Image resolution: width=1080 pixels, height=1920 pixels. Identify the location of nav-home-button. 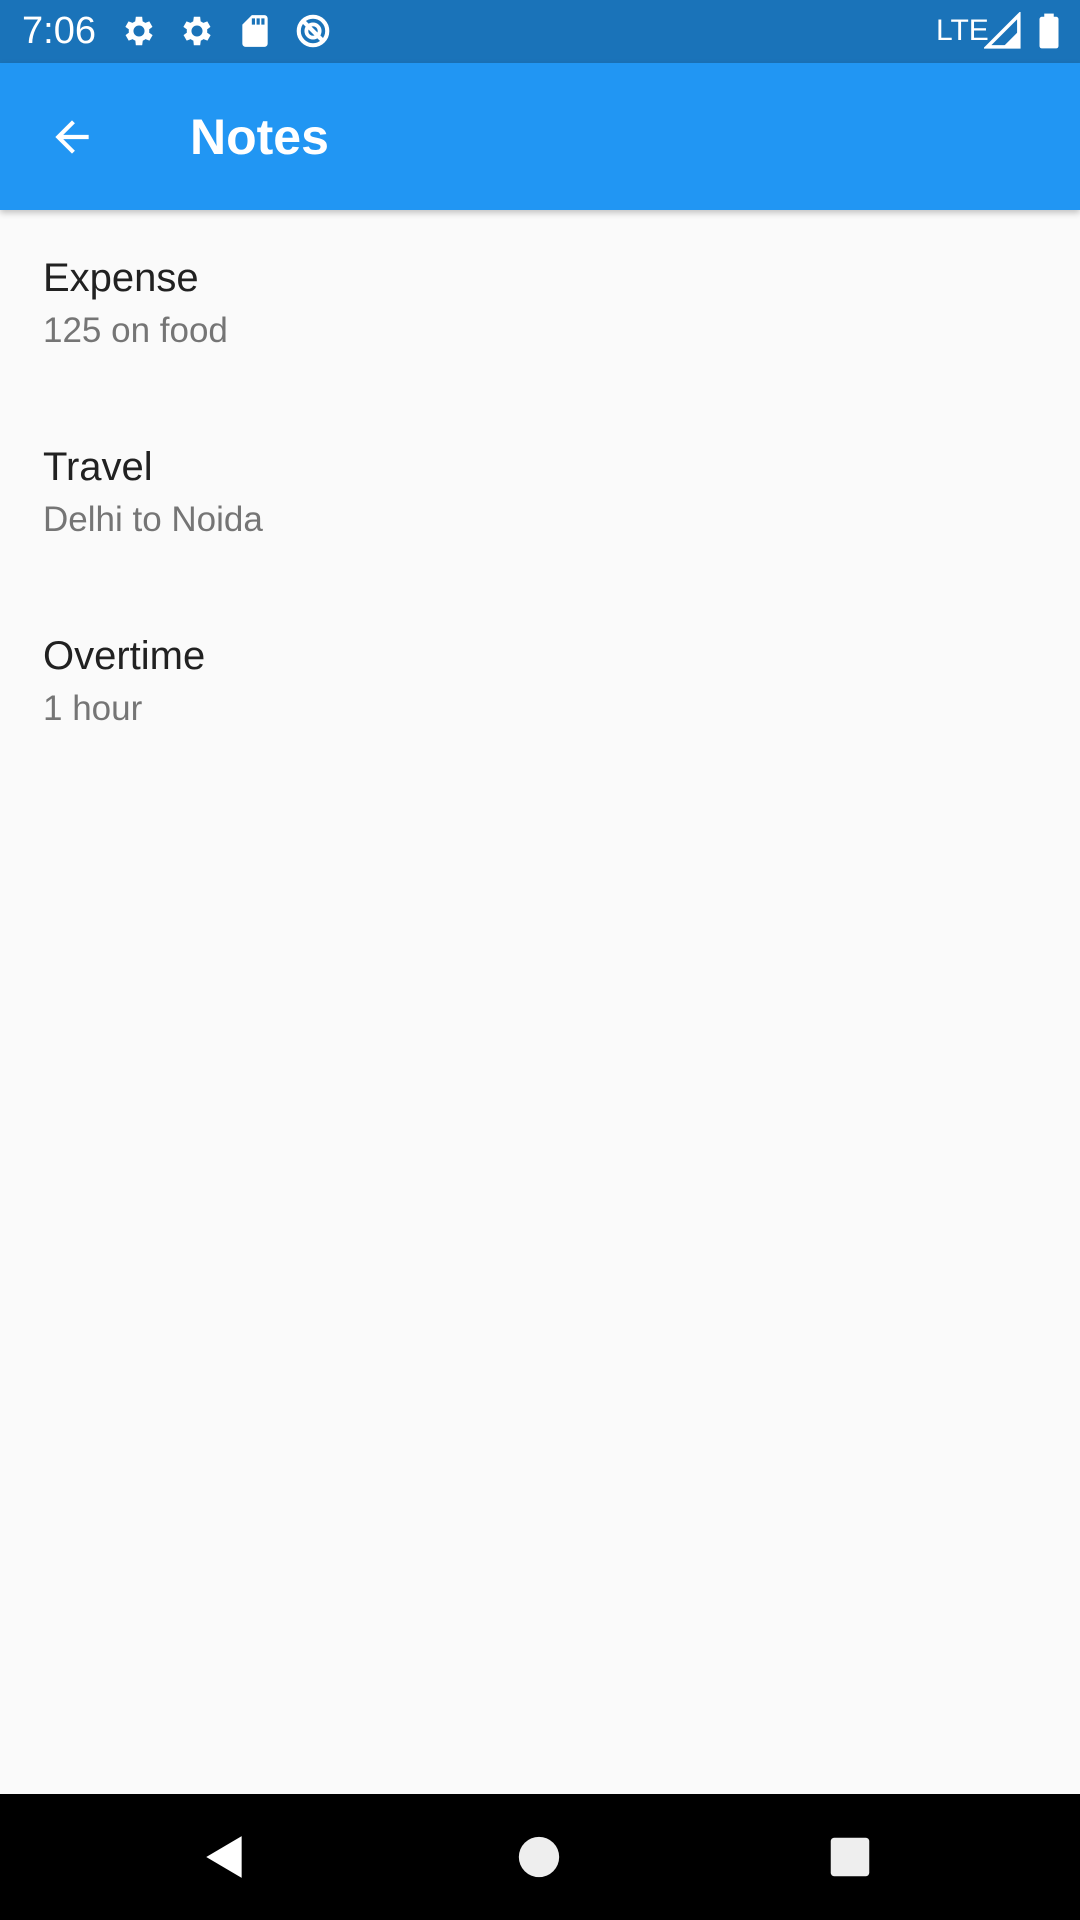
(539, 1857).